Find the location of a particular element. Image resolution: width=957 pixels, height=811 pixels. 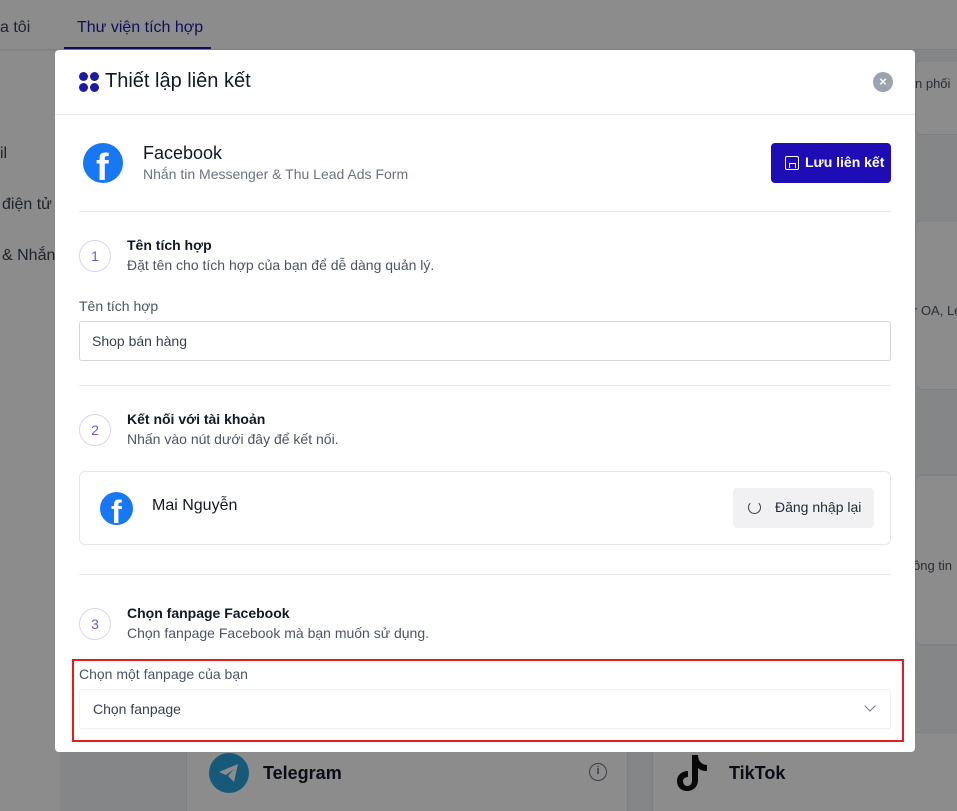

account-name: Mai Nguyễn is located at coordinates (195, 505).